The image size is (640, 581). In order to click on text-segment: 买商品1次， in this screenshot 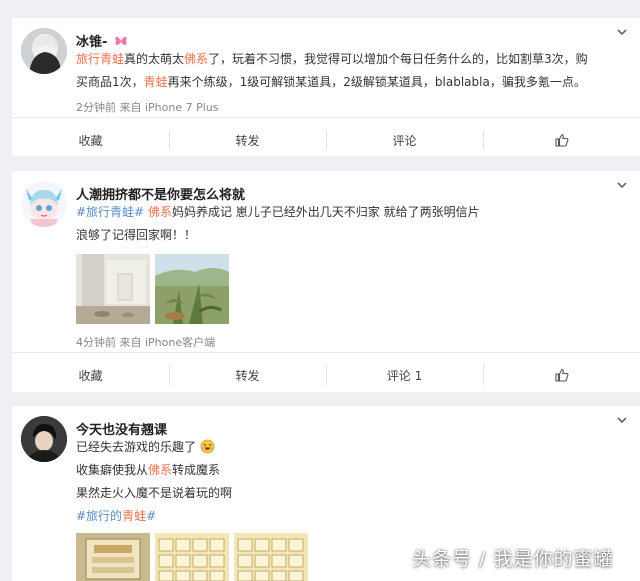, I will do `click(110, 82)`.